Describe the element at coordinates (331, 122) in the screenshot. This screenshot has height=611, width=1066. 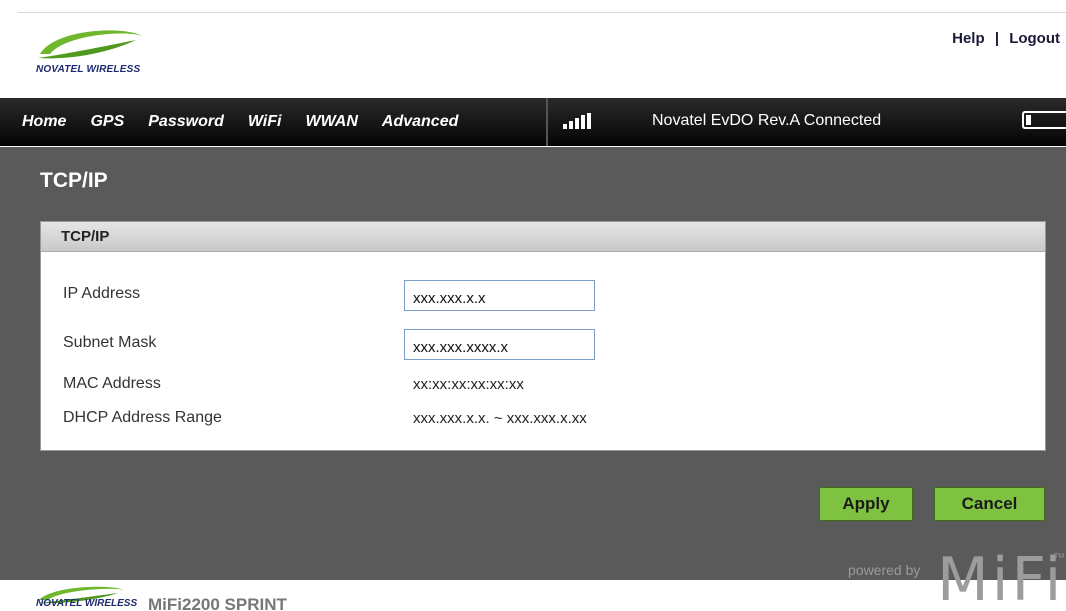
I see `nav-item-wwan: WWAN` at that location.